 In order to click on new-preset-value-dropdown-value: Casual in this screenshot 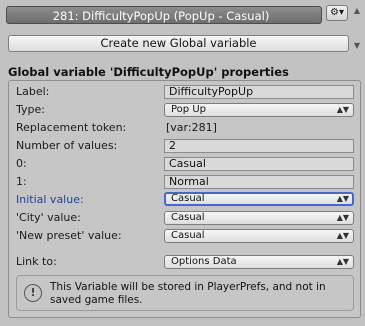, I will do `click(188, 235)`.